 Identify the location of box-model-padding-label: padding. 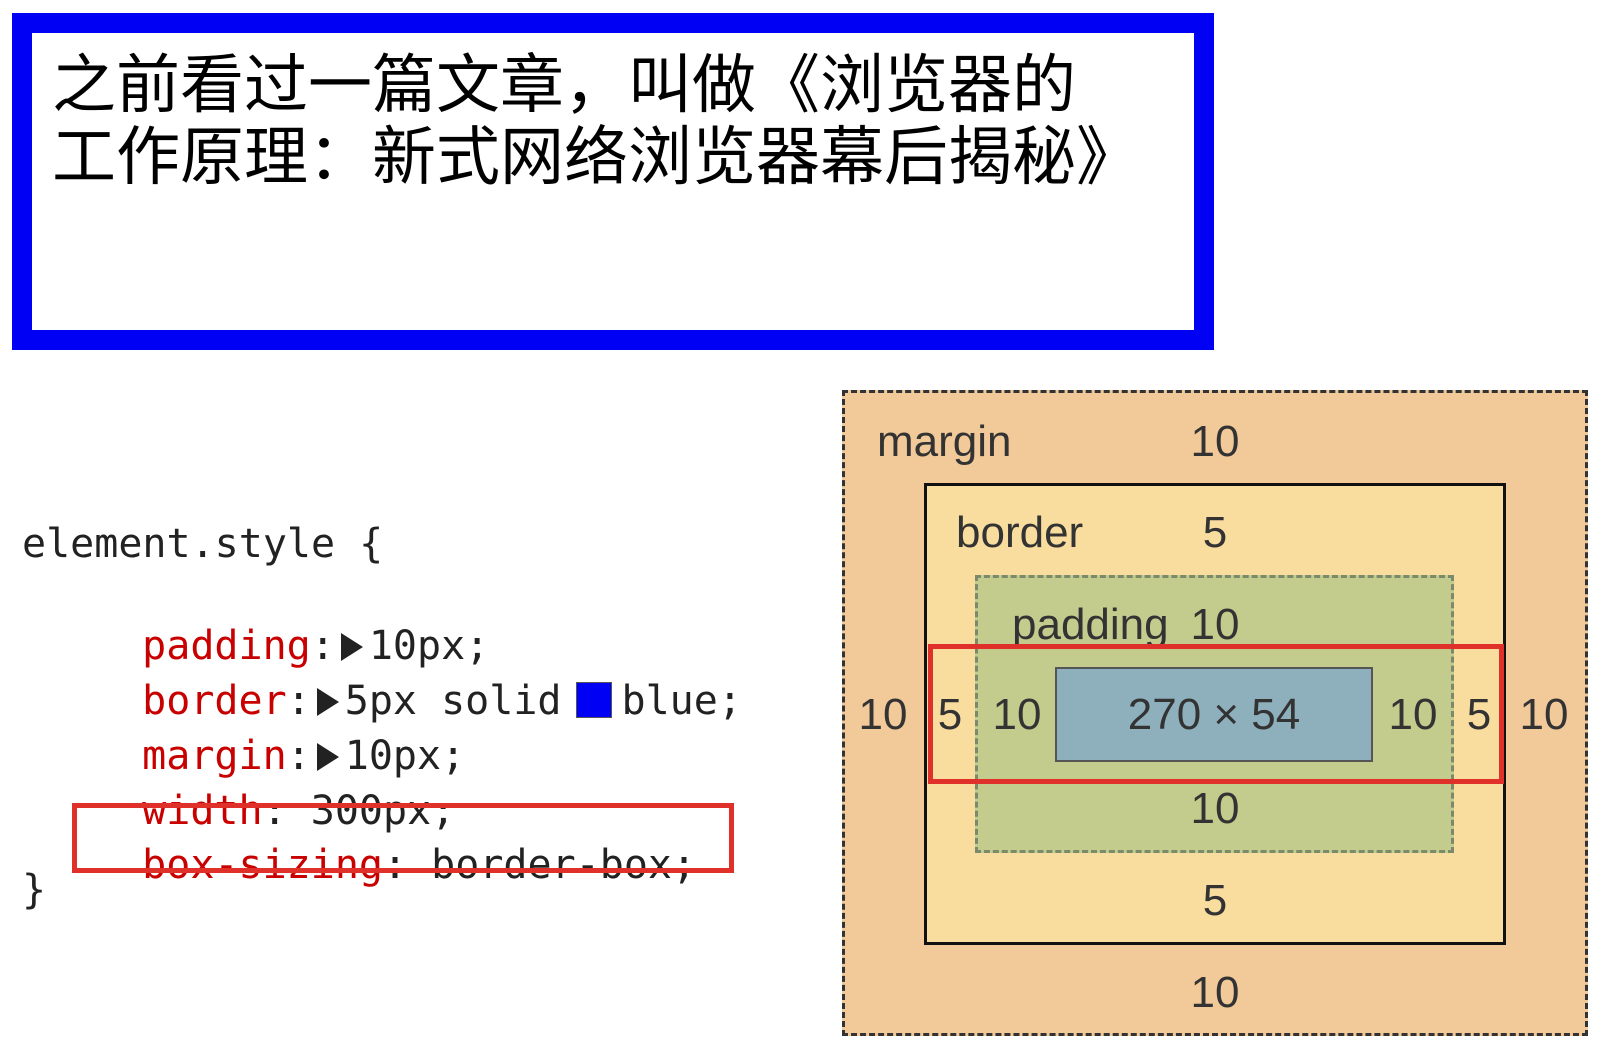
(1090, 624).